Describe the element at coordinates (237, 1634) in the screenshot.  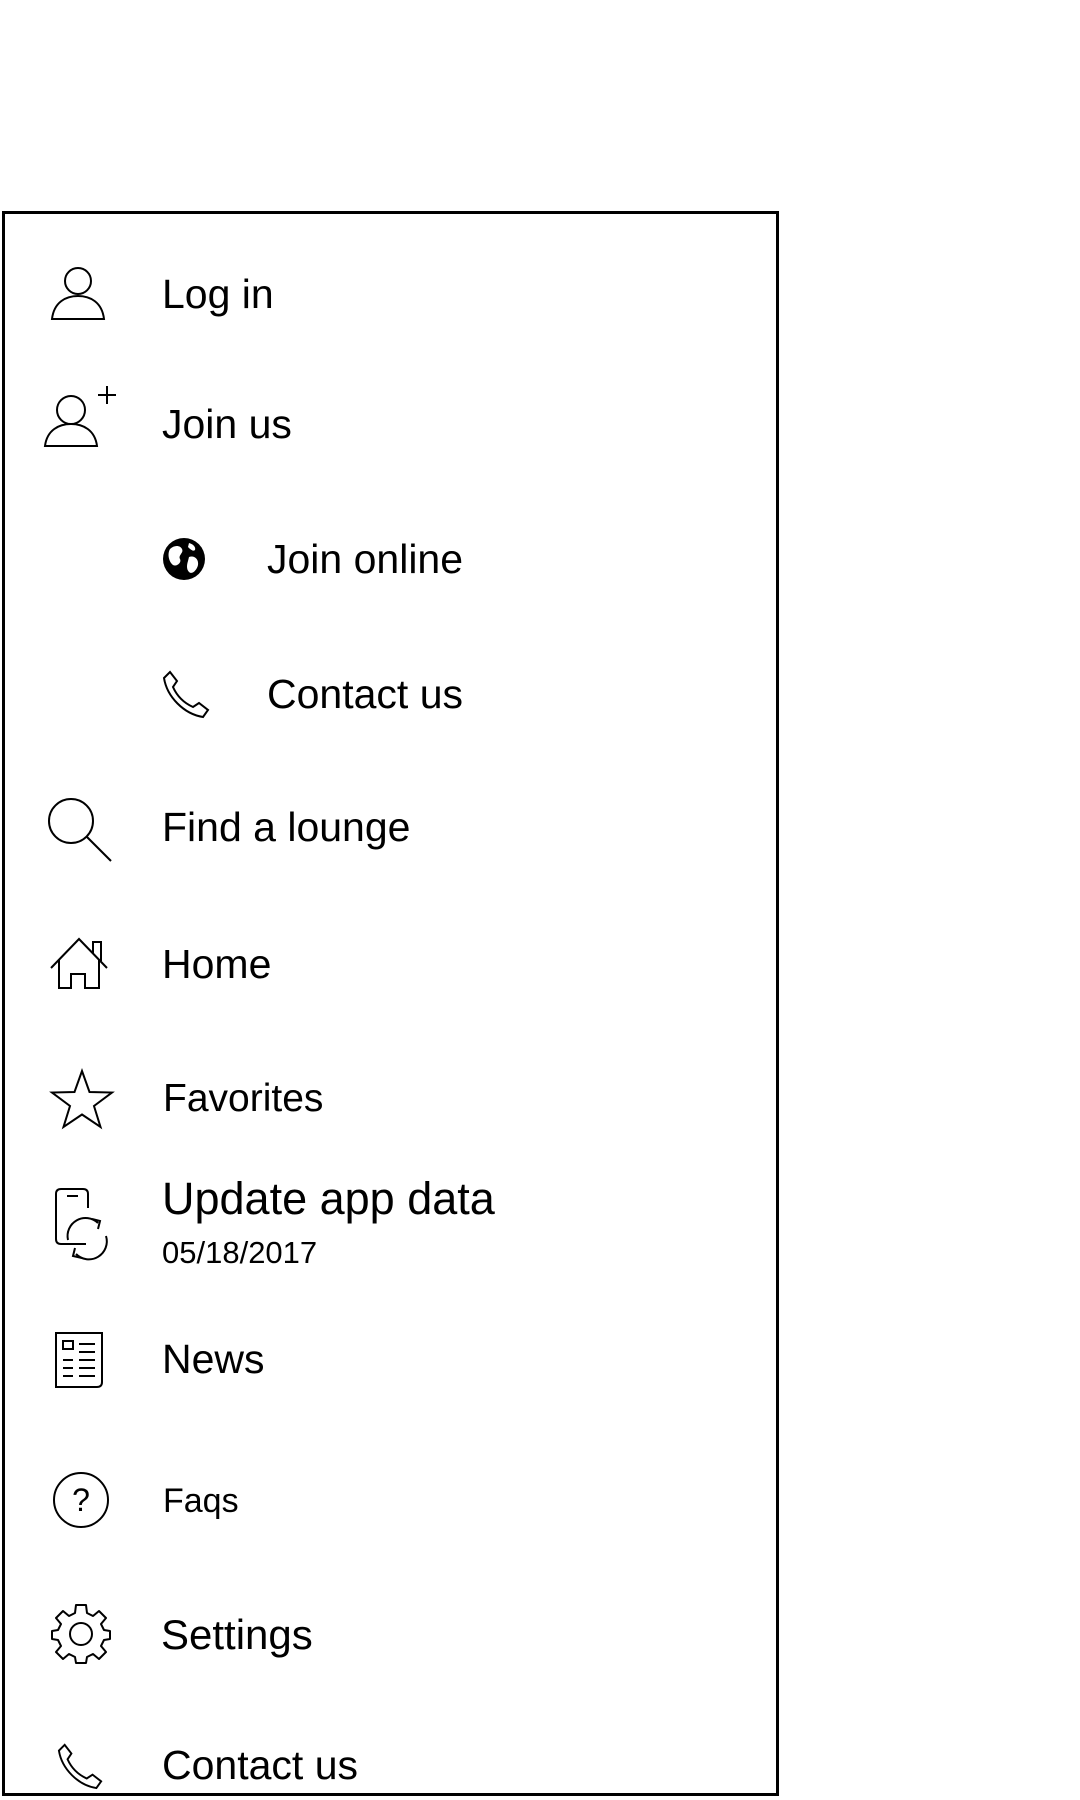
I see `menu-item-label: Settings` at that location.